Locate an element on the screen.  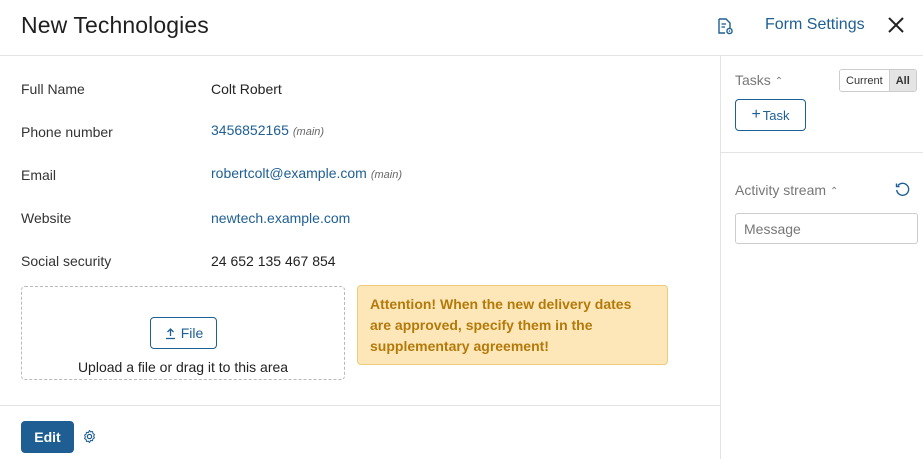
page-header: New Technologies Form Settings is located at coordinates (461, 28).